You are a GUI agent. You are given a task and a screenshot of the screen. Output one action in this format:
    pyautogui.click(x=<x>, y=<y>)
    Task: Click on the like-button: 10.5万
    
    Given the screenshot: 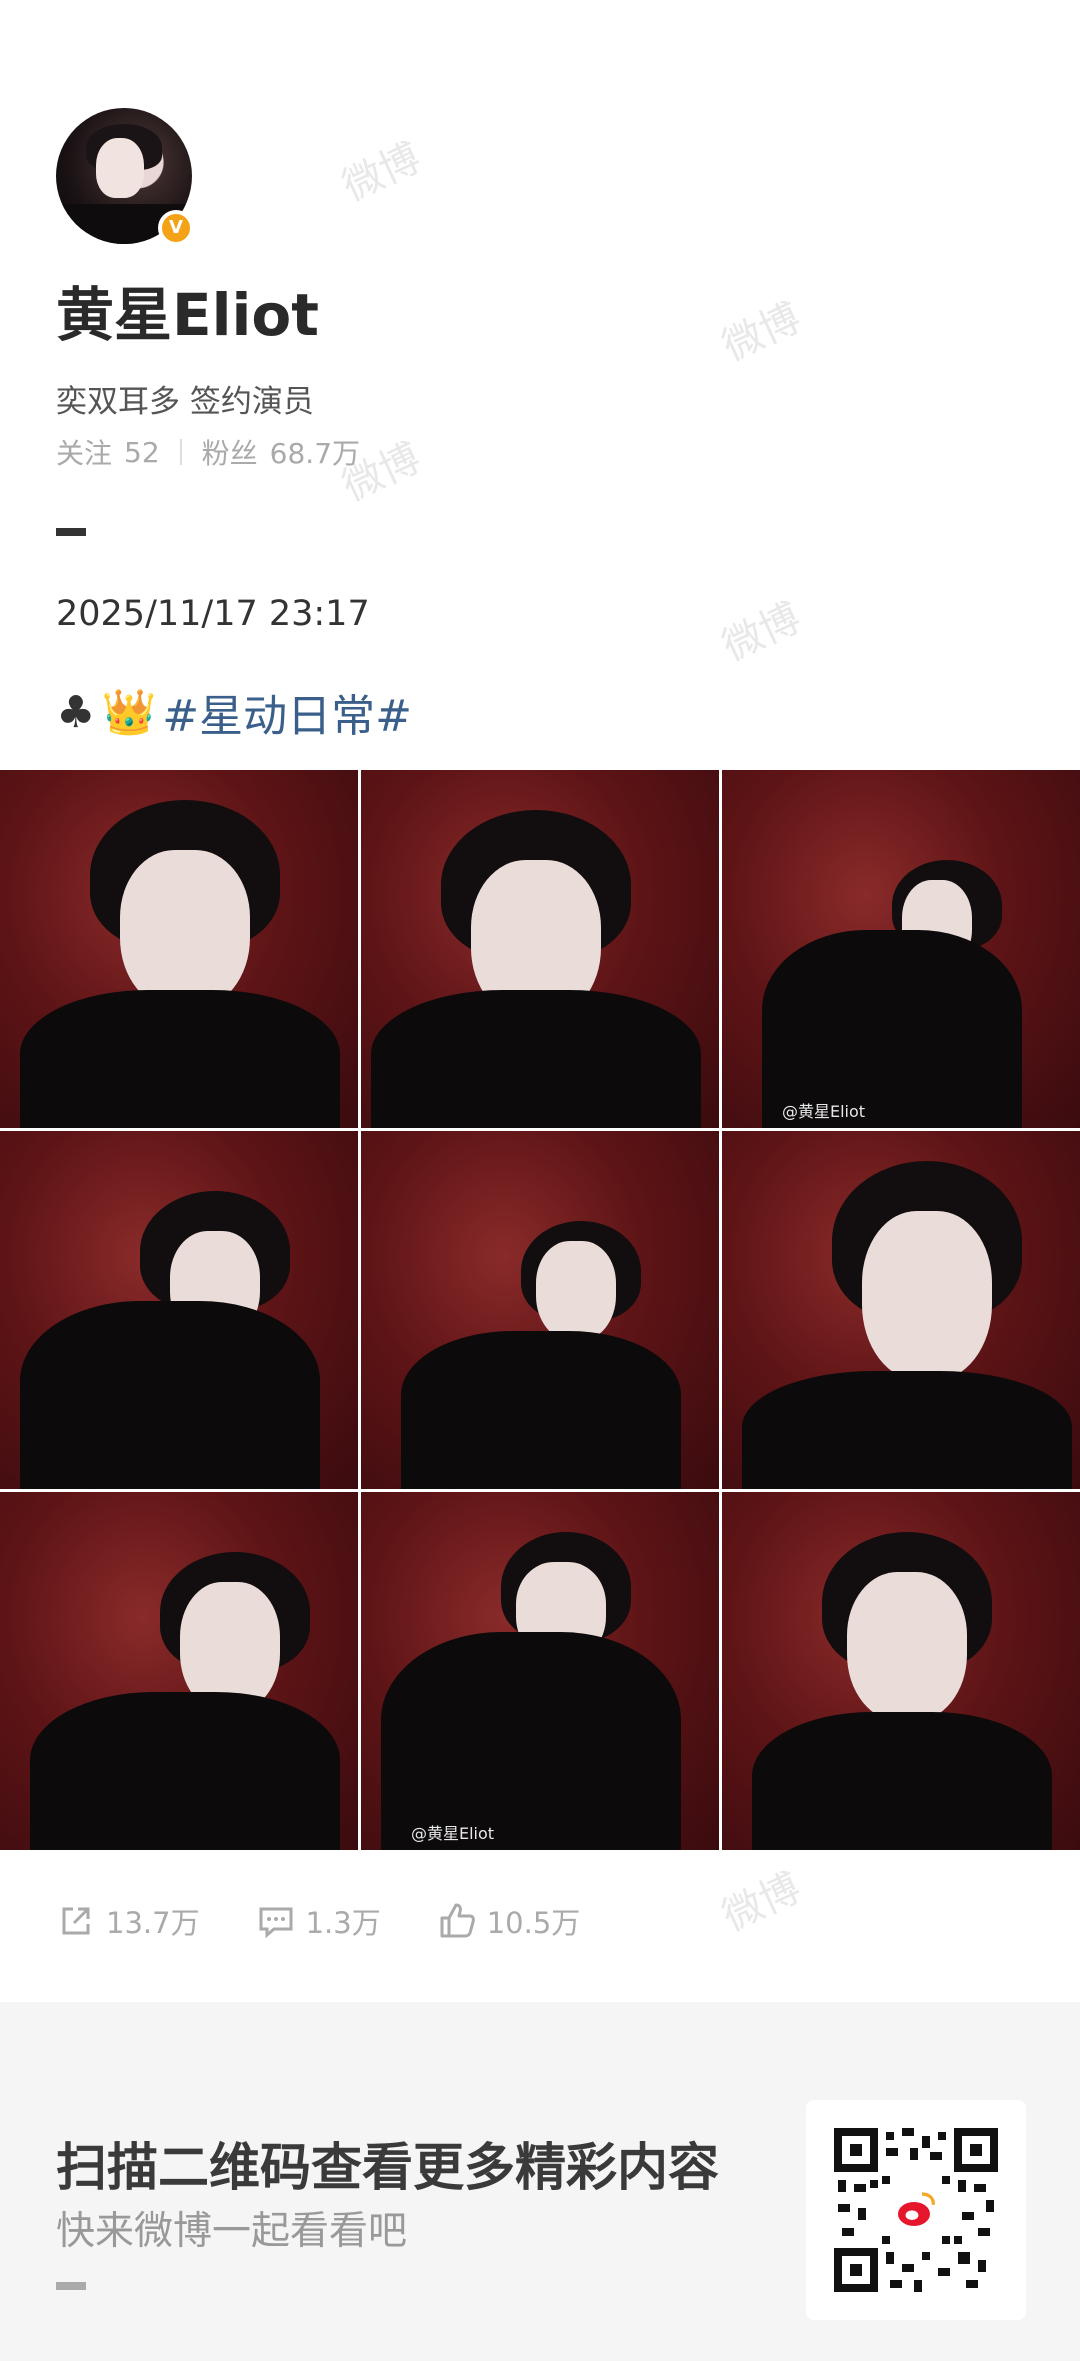 What is the action you would take?
    pyautogui.click(x=509, y=1921)
    